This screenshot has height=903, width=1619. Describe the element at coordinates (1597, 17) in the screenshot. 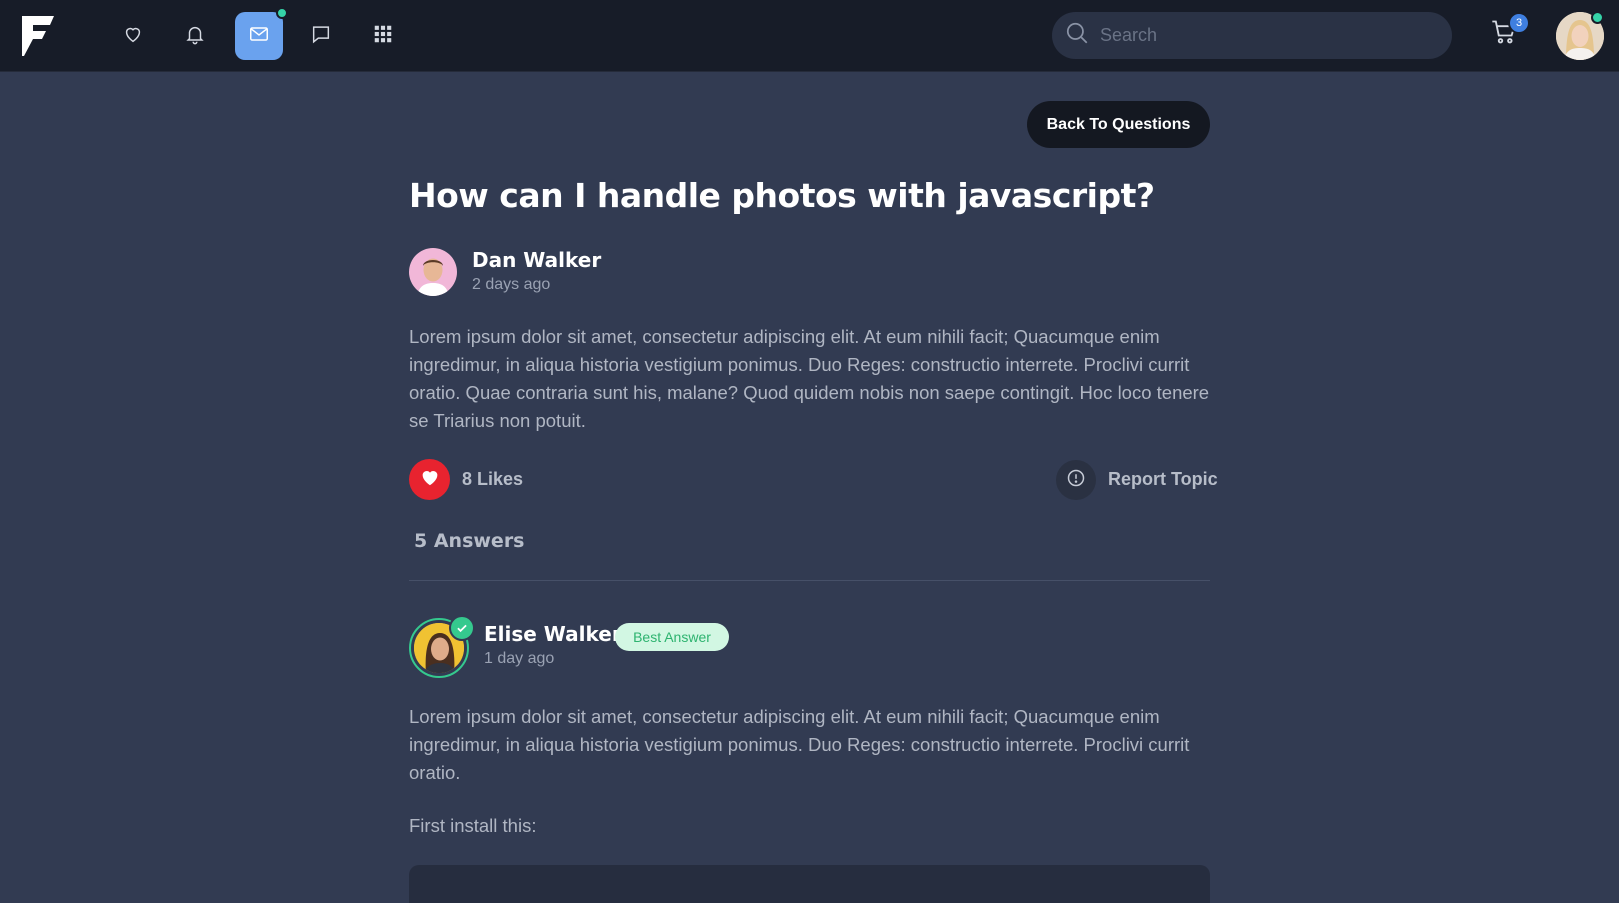

I see `online-status-dot` at that location.